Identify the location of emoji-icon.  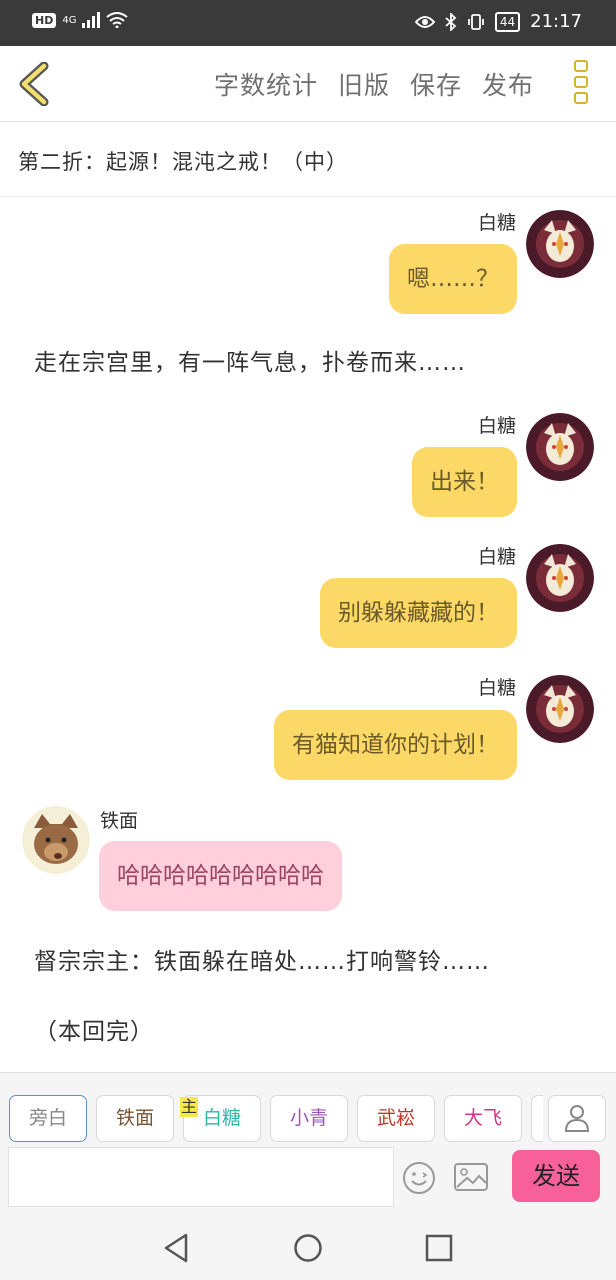
(419, 1178).